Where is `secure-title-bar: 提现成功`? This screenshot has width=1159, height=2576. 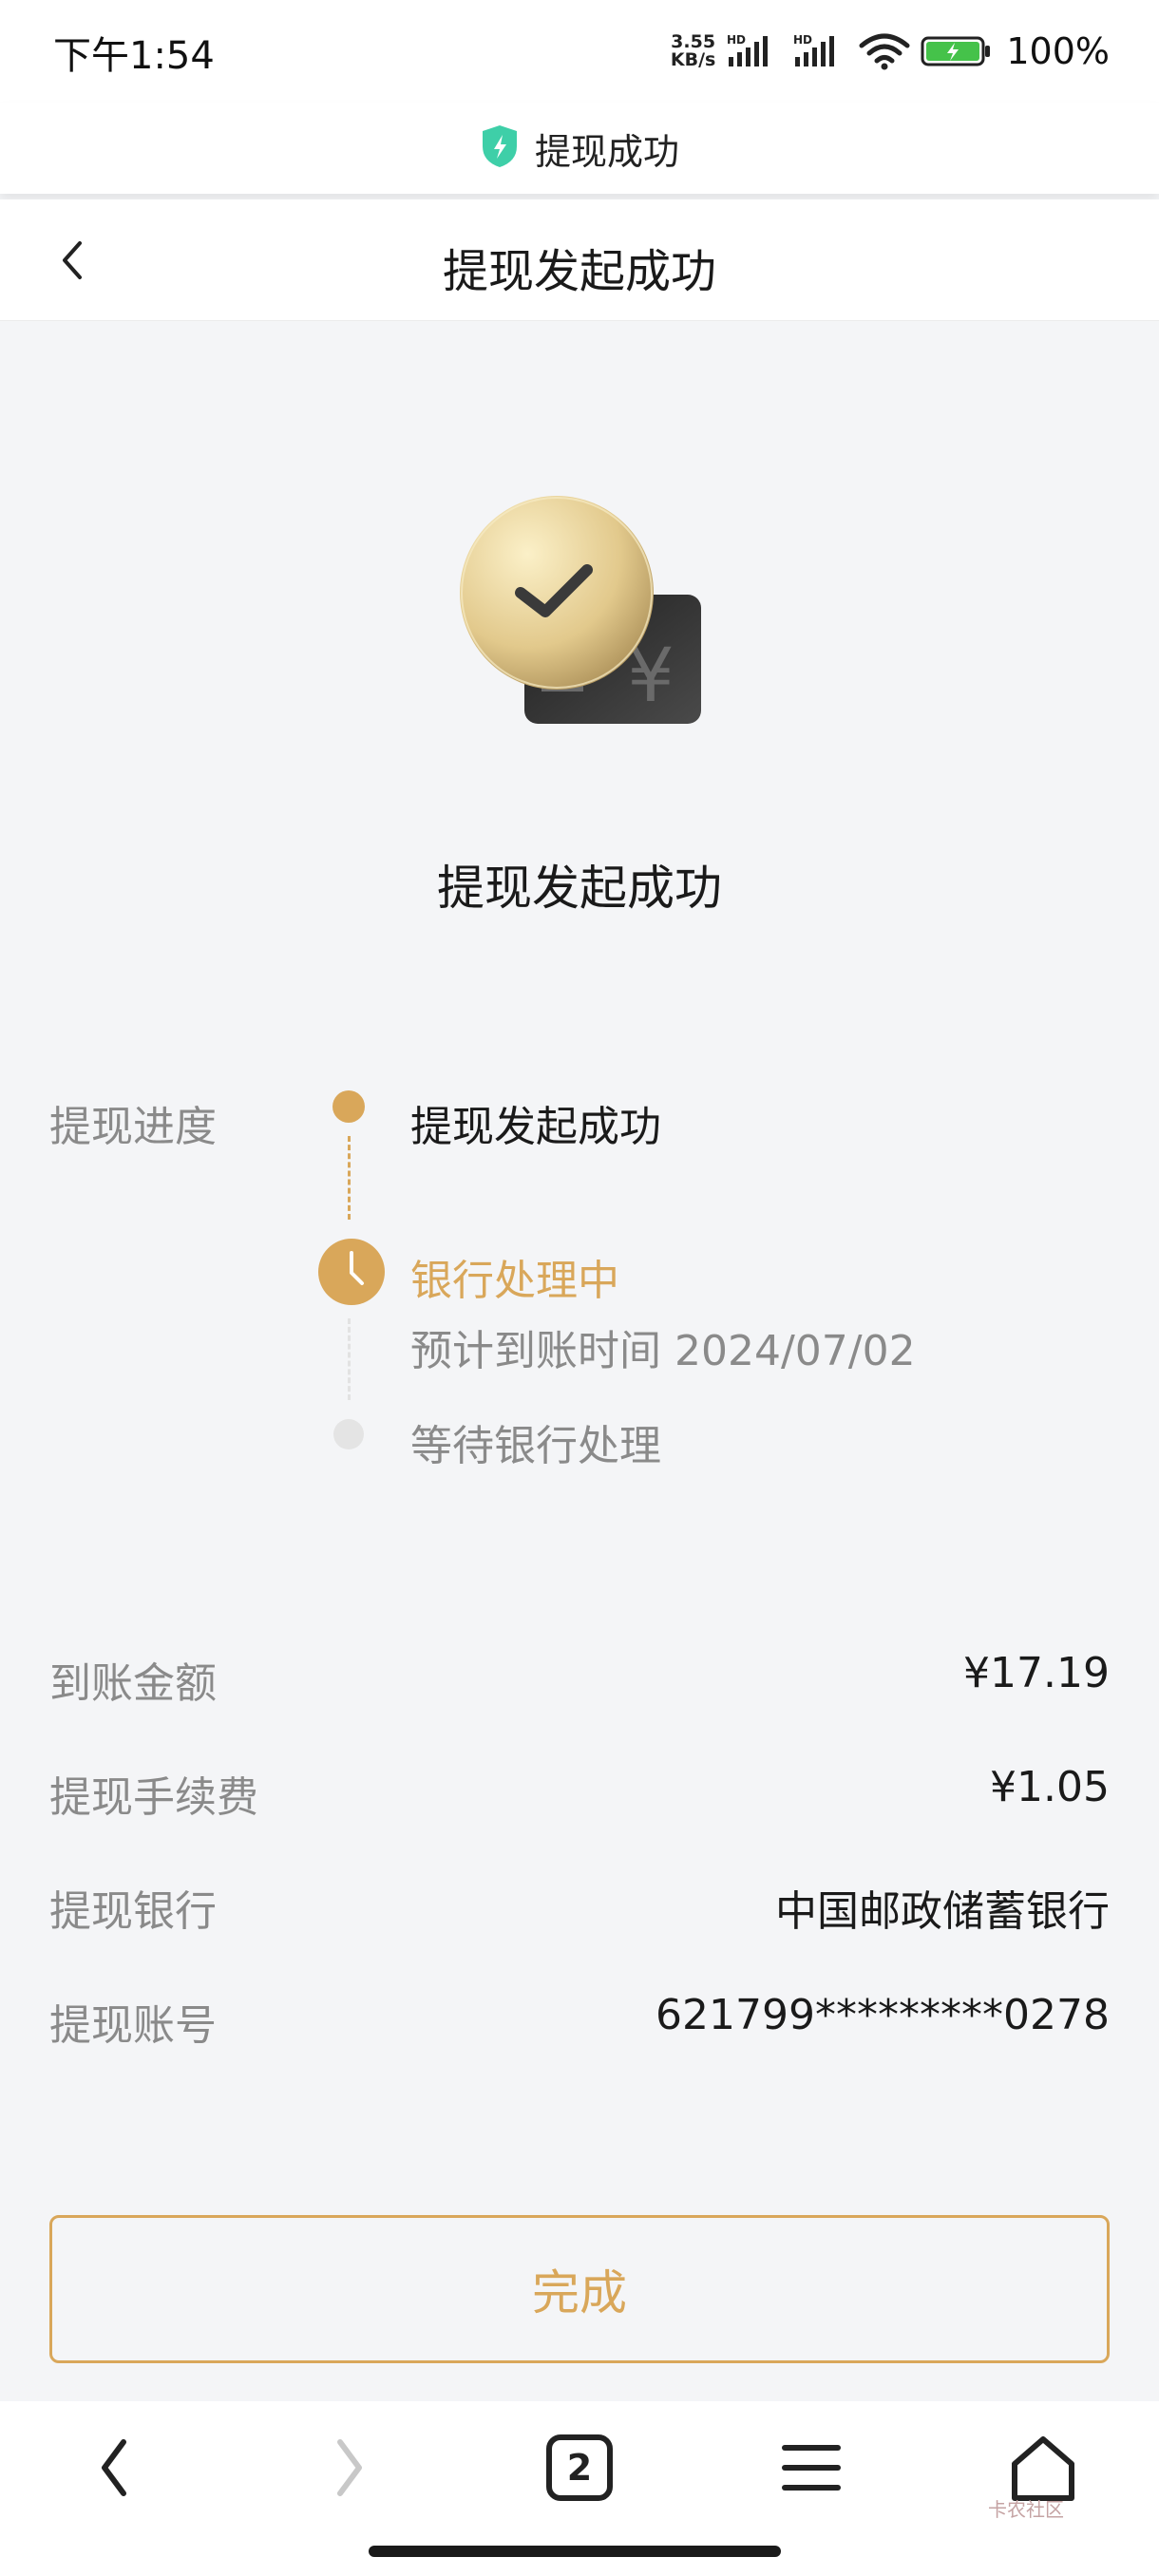
secure-title-bar: 提现成功 is located at coordinates (579, 148).